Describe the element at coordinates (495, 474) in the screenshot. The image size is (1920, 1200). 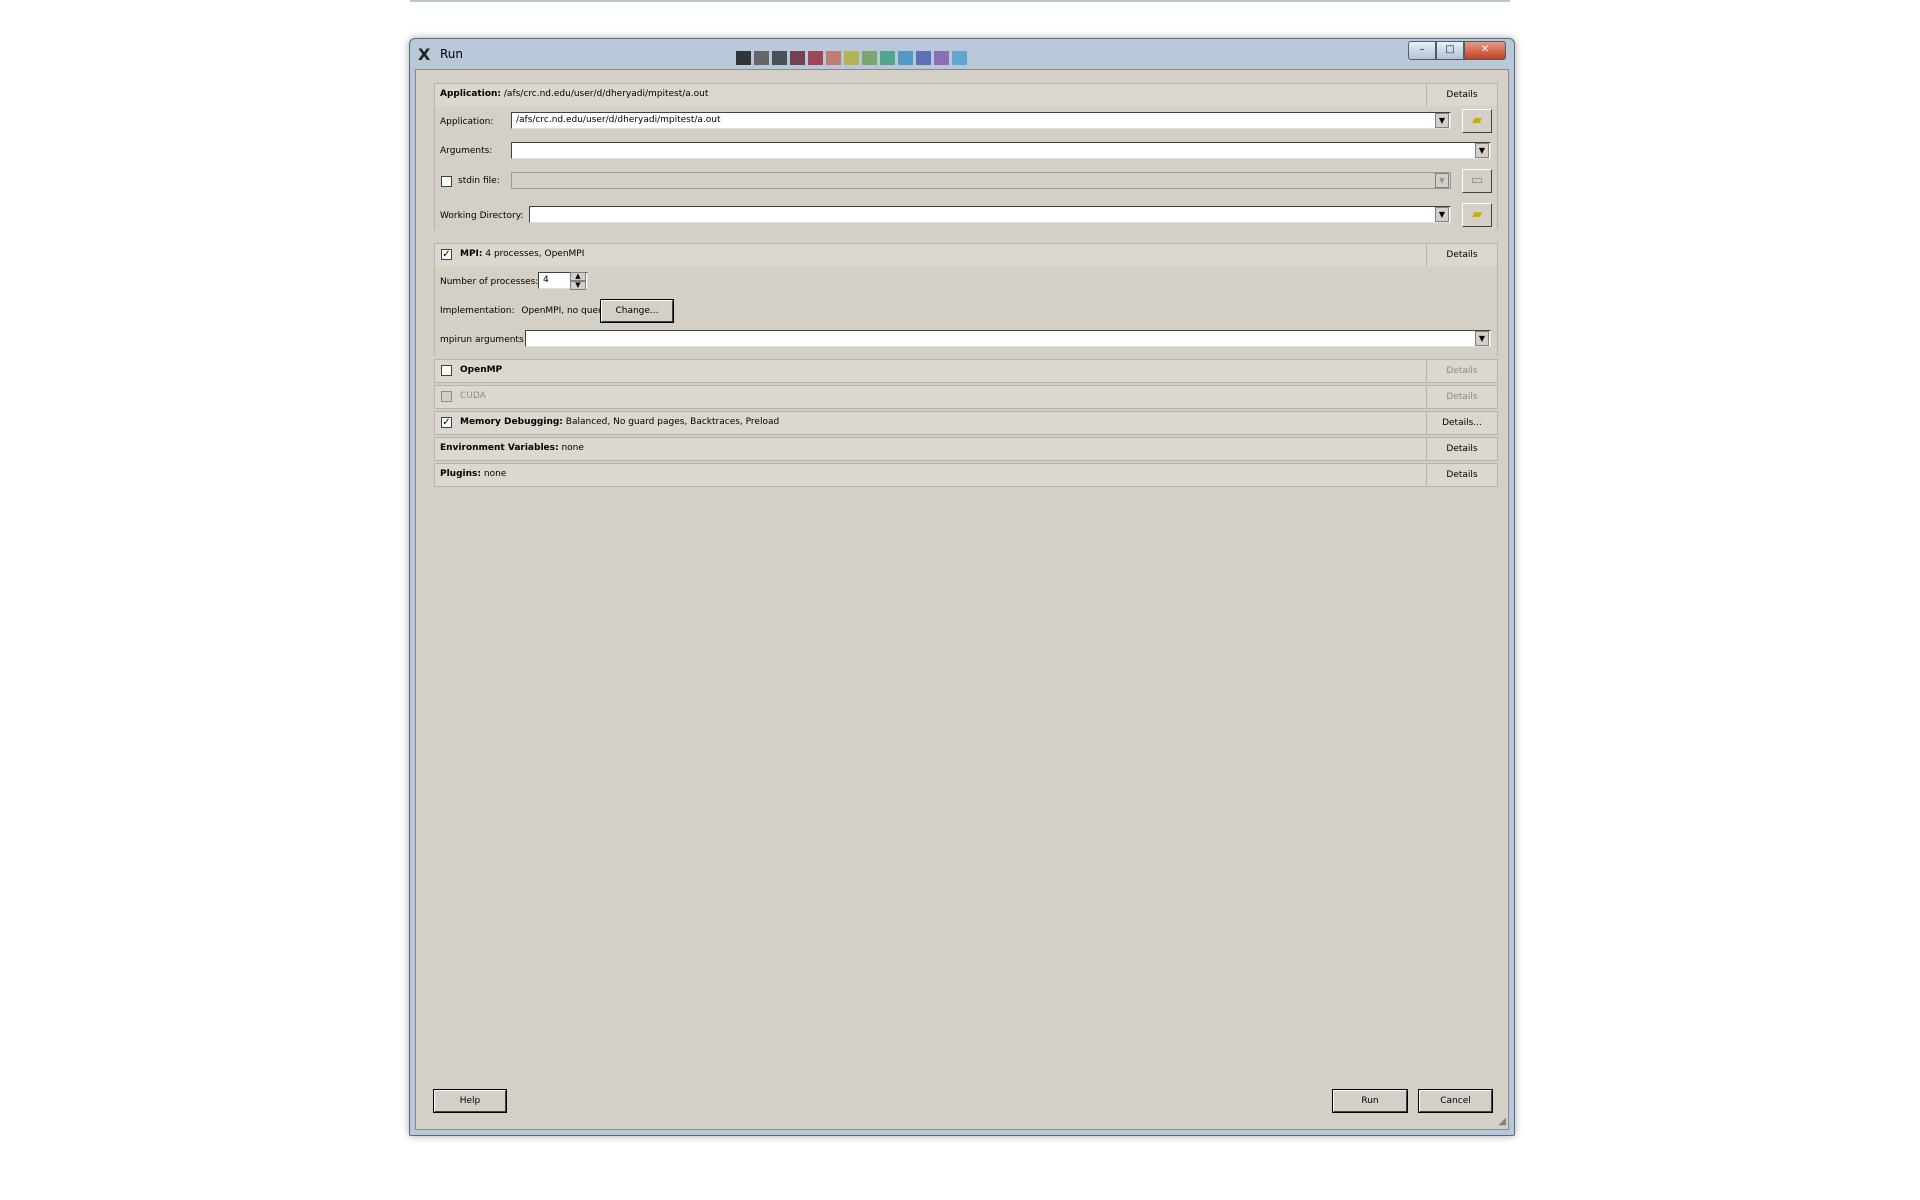
I see `plugins-value: none` at that location.